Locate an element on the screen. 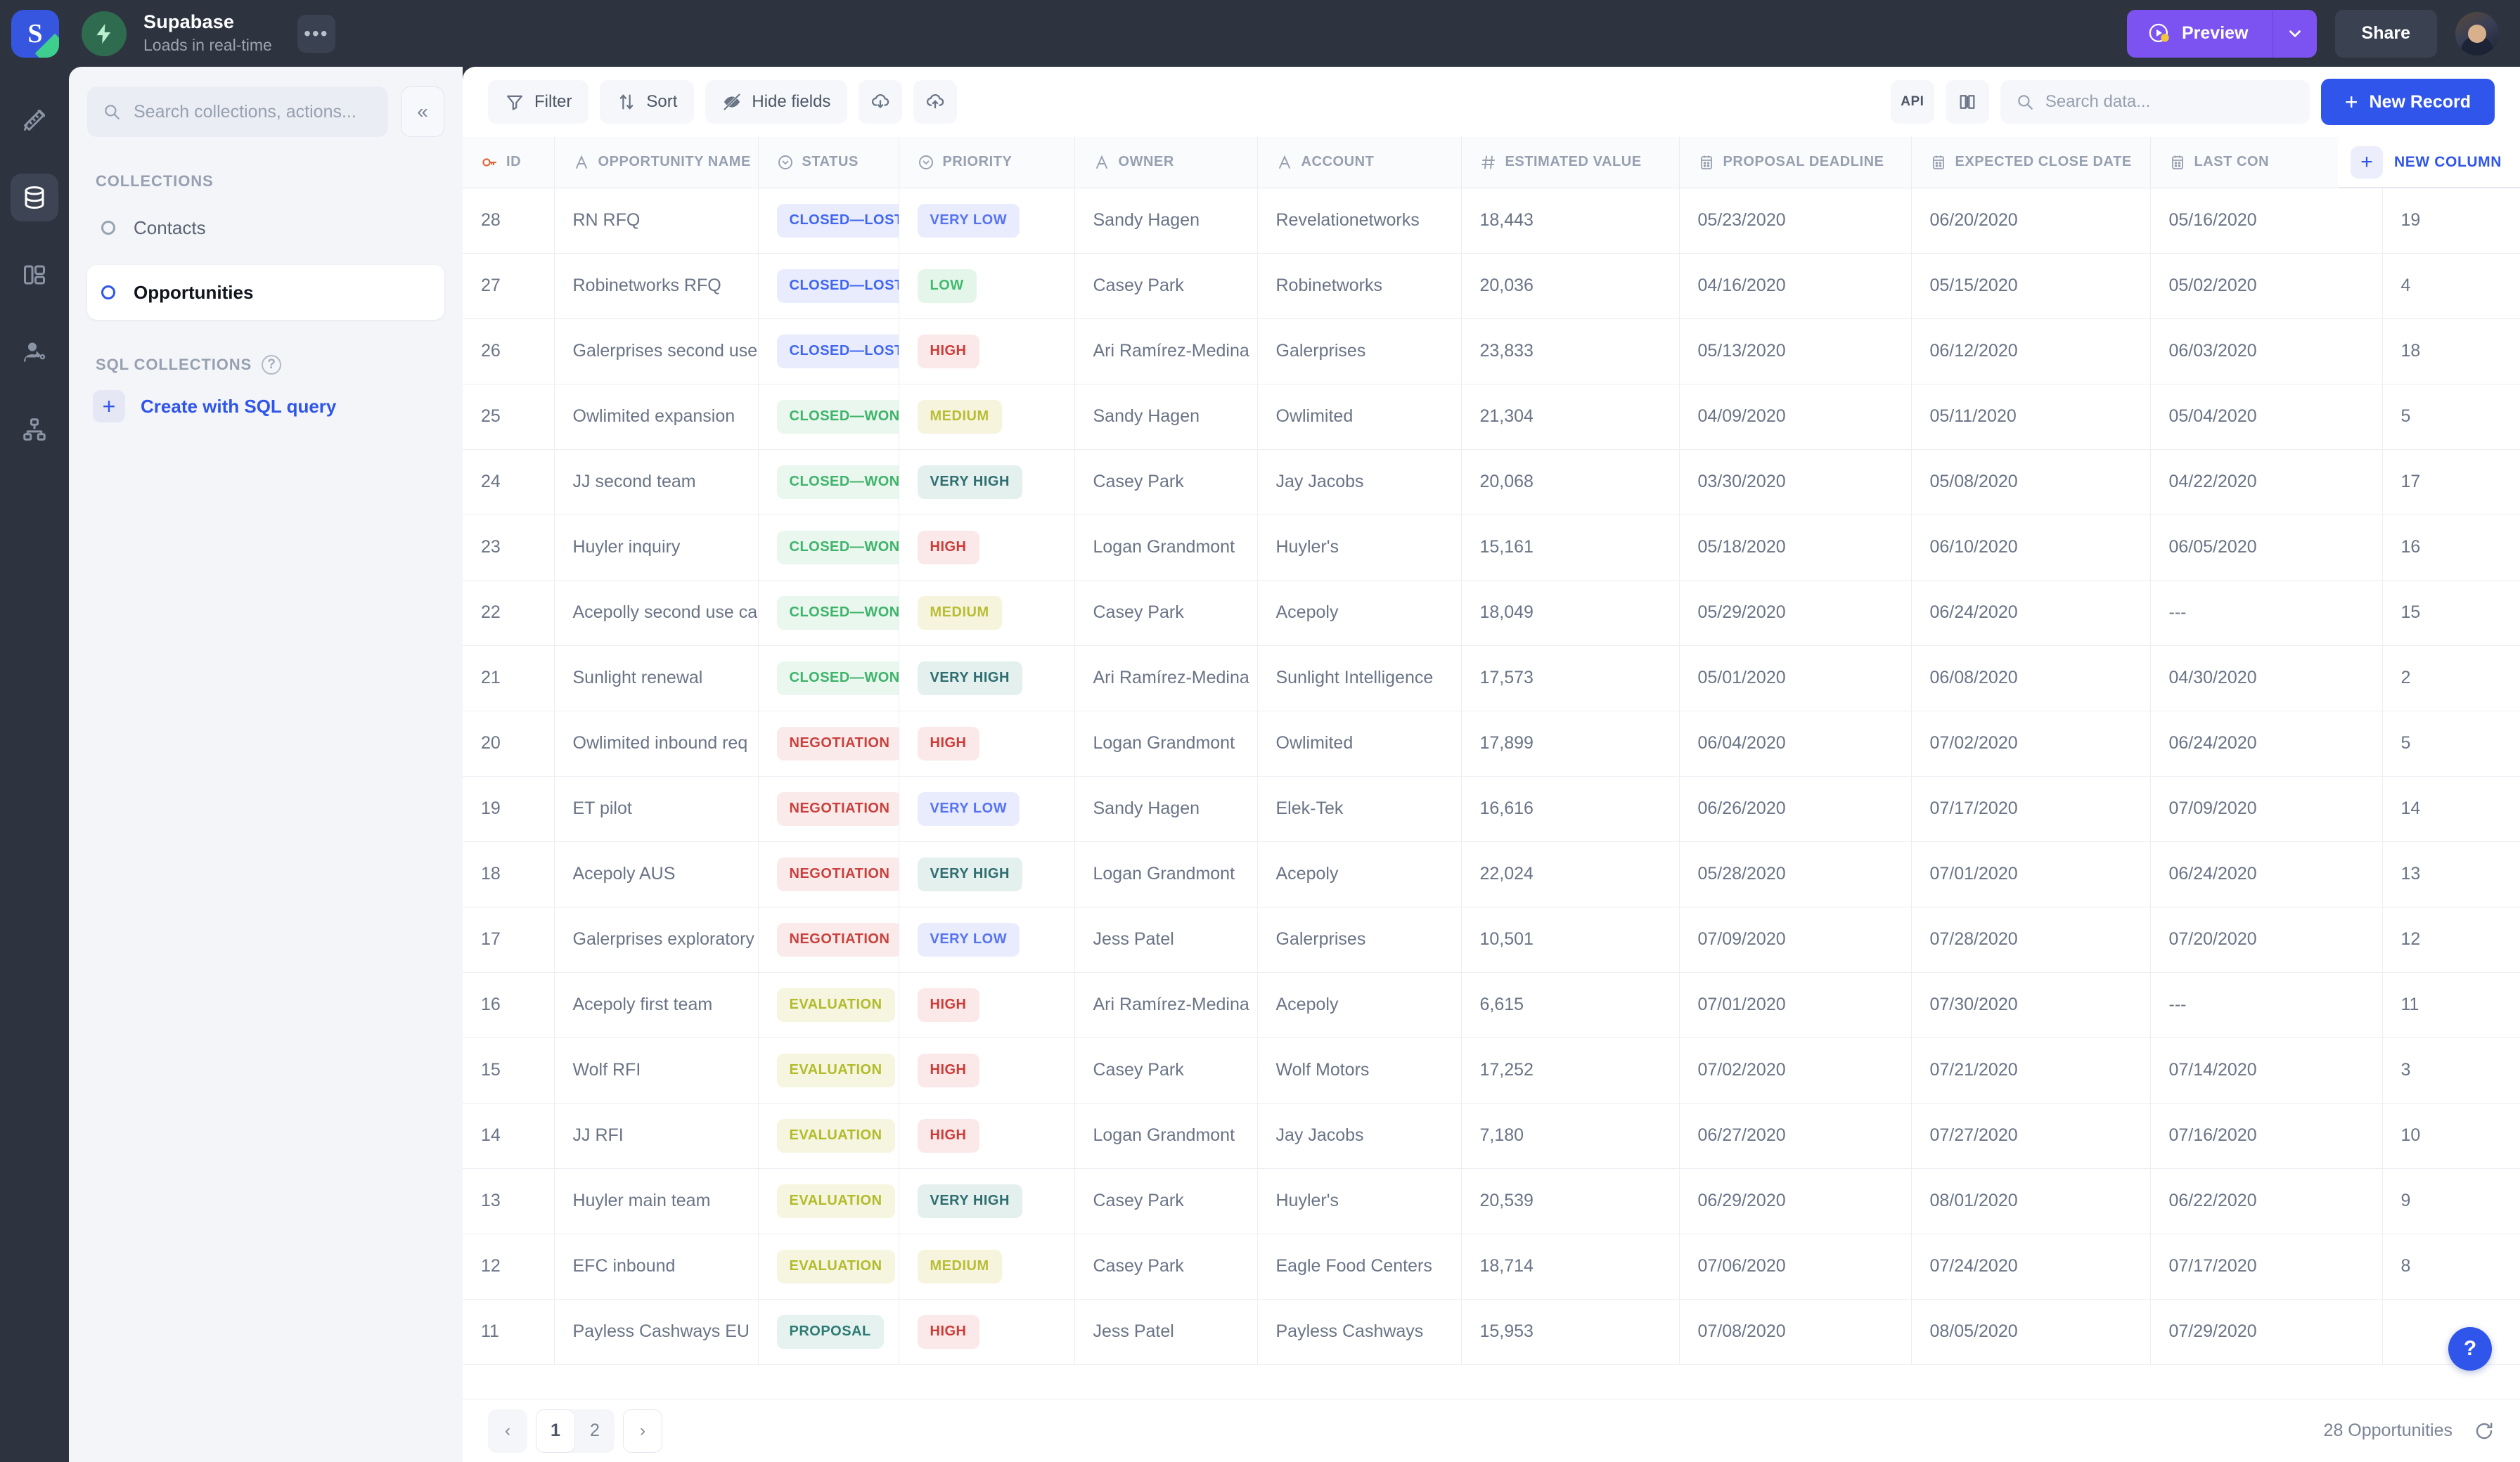  cell-extra: 10 is located at coordinates (2451, 1136).